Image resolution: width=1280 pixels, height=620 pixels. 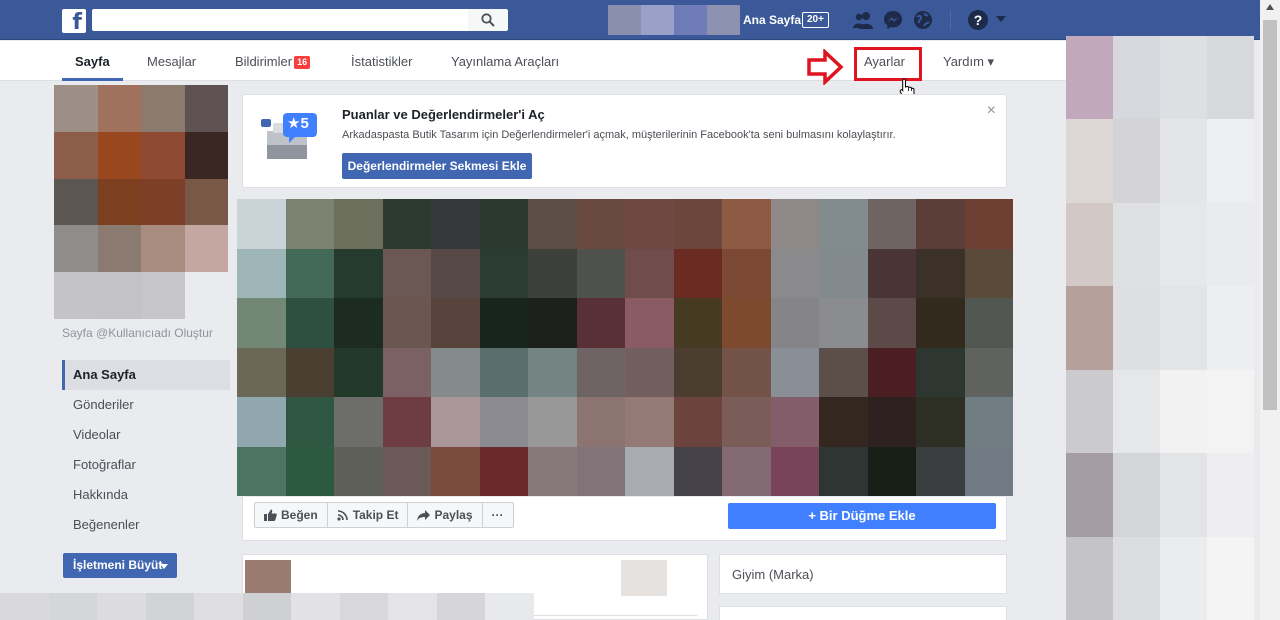 I want to click on chevron-down-icon, so click(x=164, y=566).